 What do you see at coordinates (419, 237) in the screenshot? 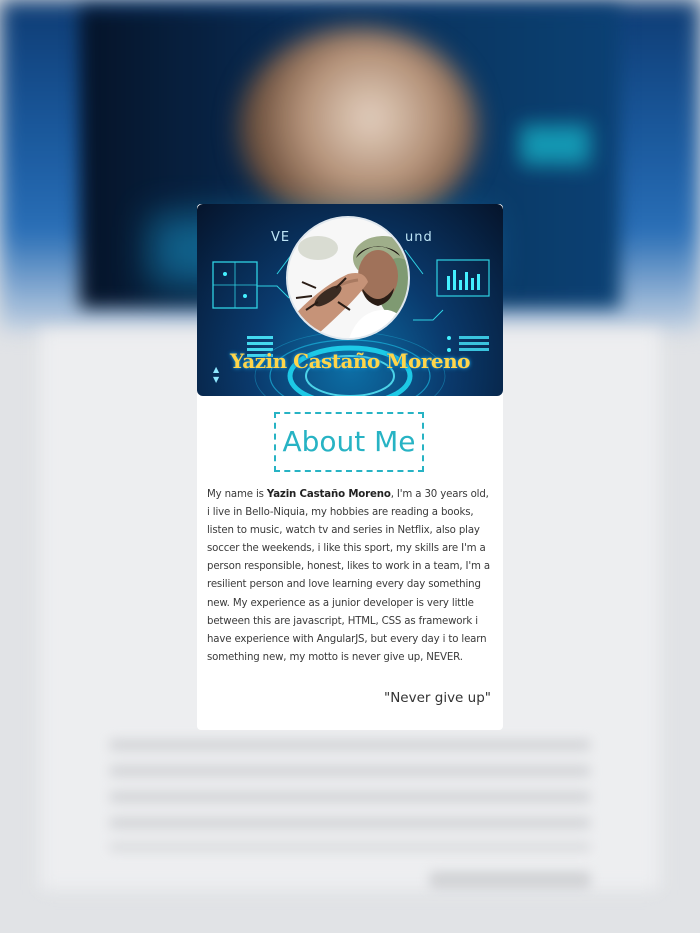
I see `banner-word-right: und` at bounding box center [419, 237].